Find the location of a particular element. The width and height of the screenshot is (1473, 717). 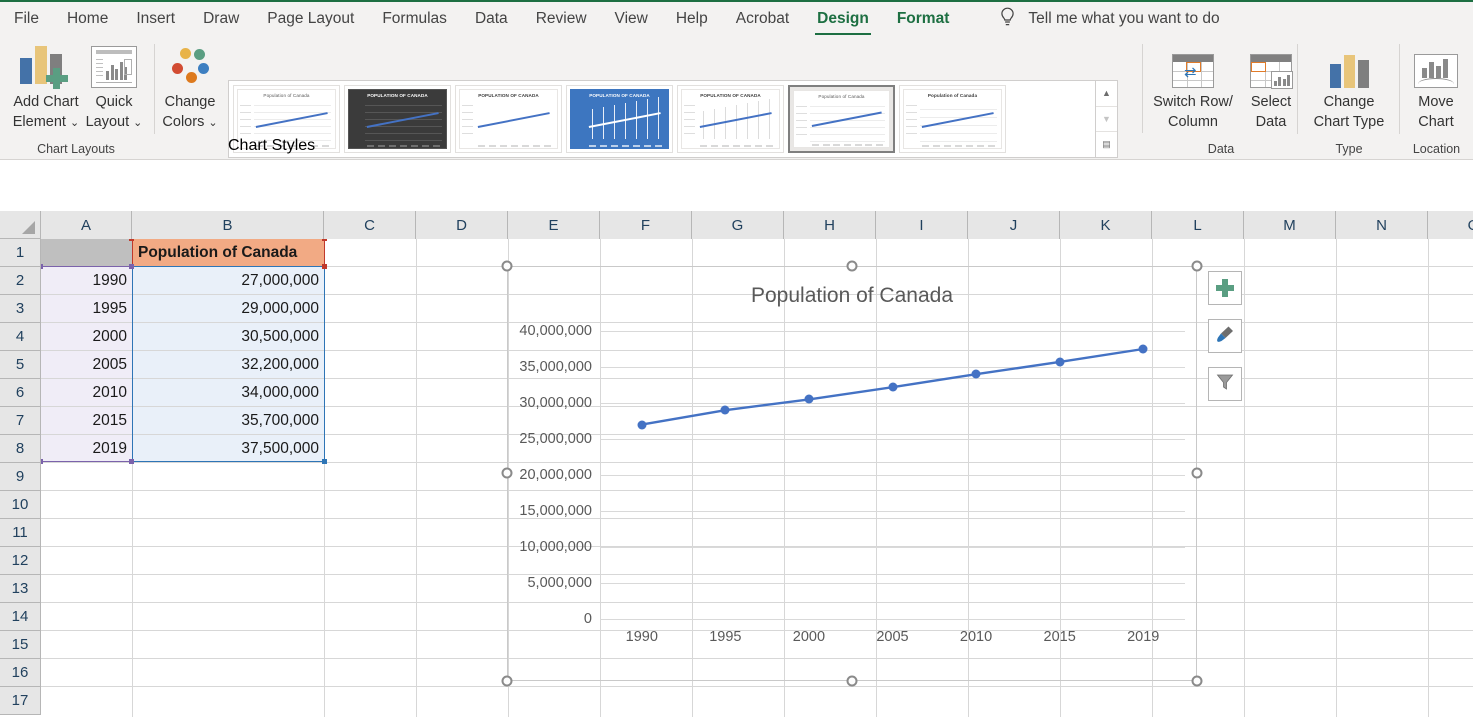

cell-b8: 37,500,000 is located at coordinates (228, 448).